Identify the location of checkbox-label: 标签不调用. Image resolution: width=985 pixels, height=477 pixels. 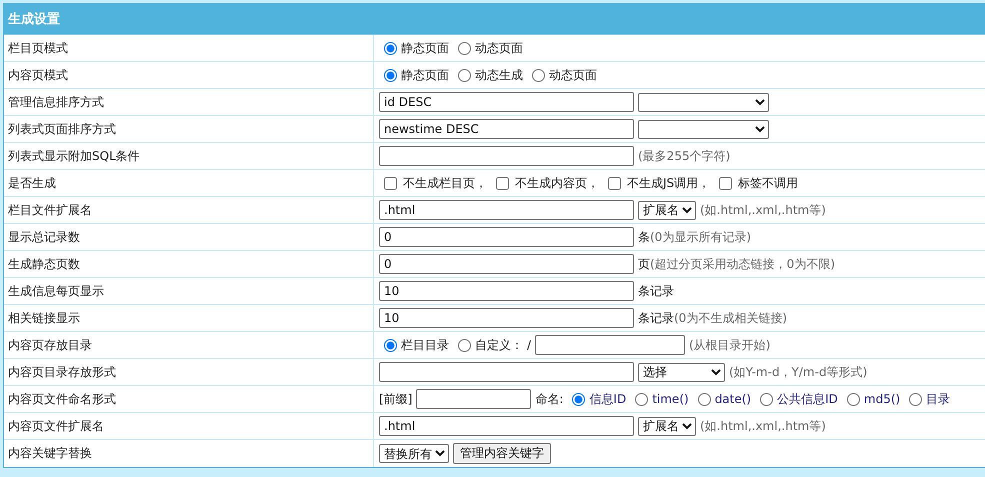
(768, 183).